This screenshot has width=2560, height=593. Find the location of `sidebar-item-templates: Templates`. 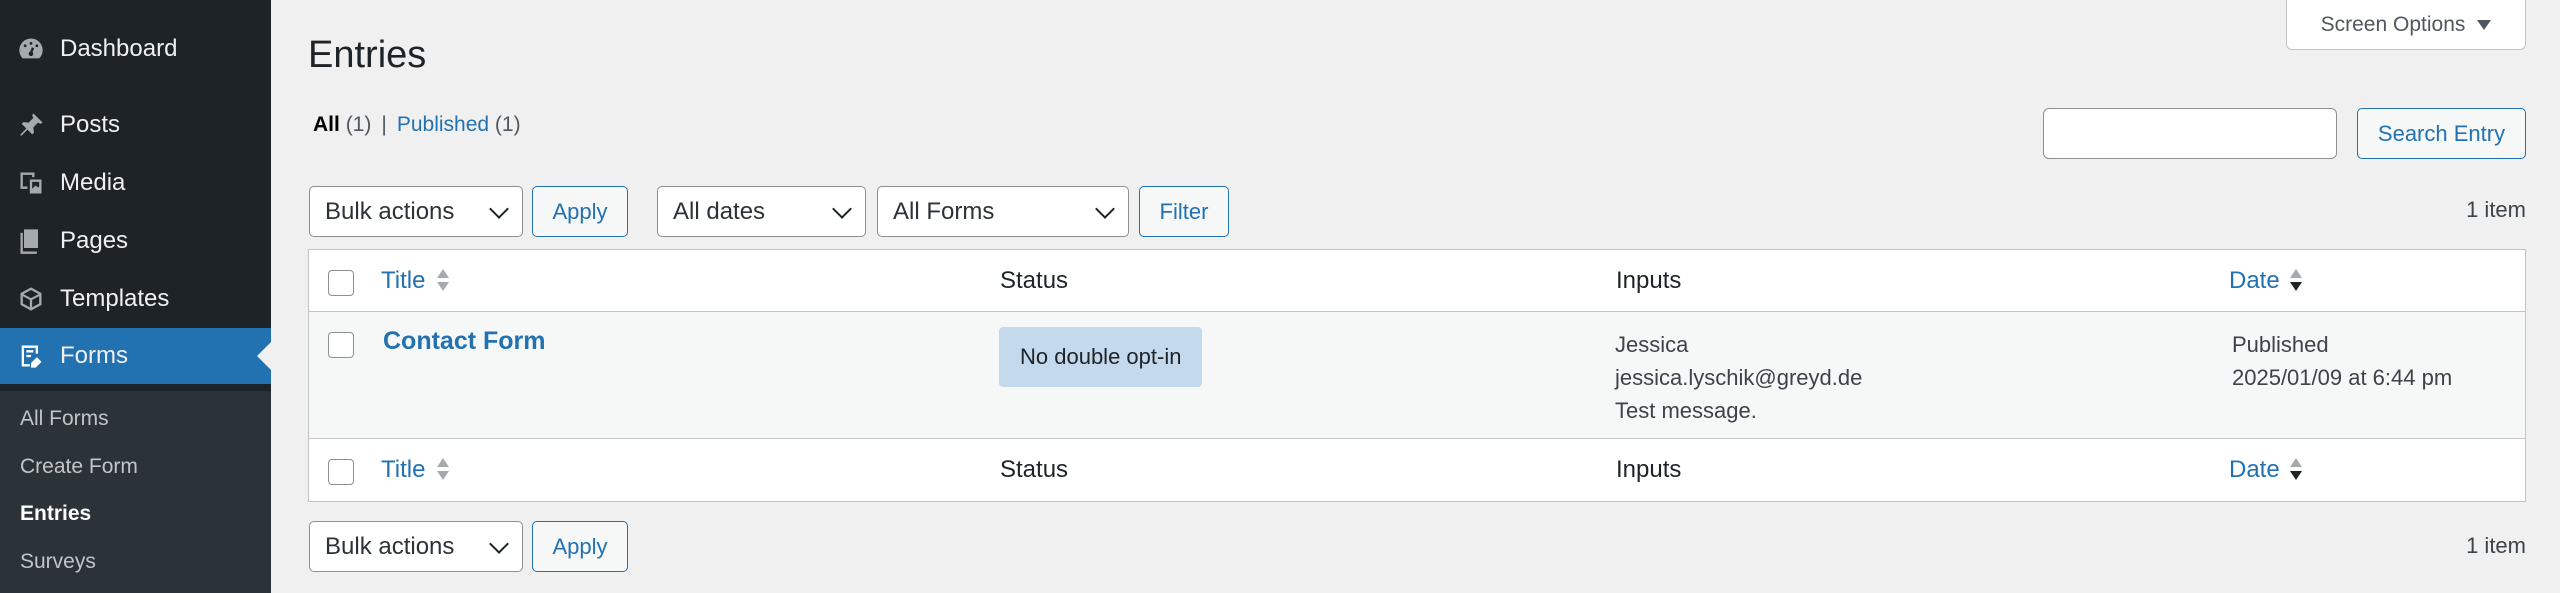

sidebar-item-templates: Templates is located at coordinates (135, 299).